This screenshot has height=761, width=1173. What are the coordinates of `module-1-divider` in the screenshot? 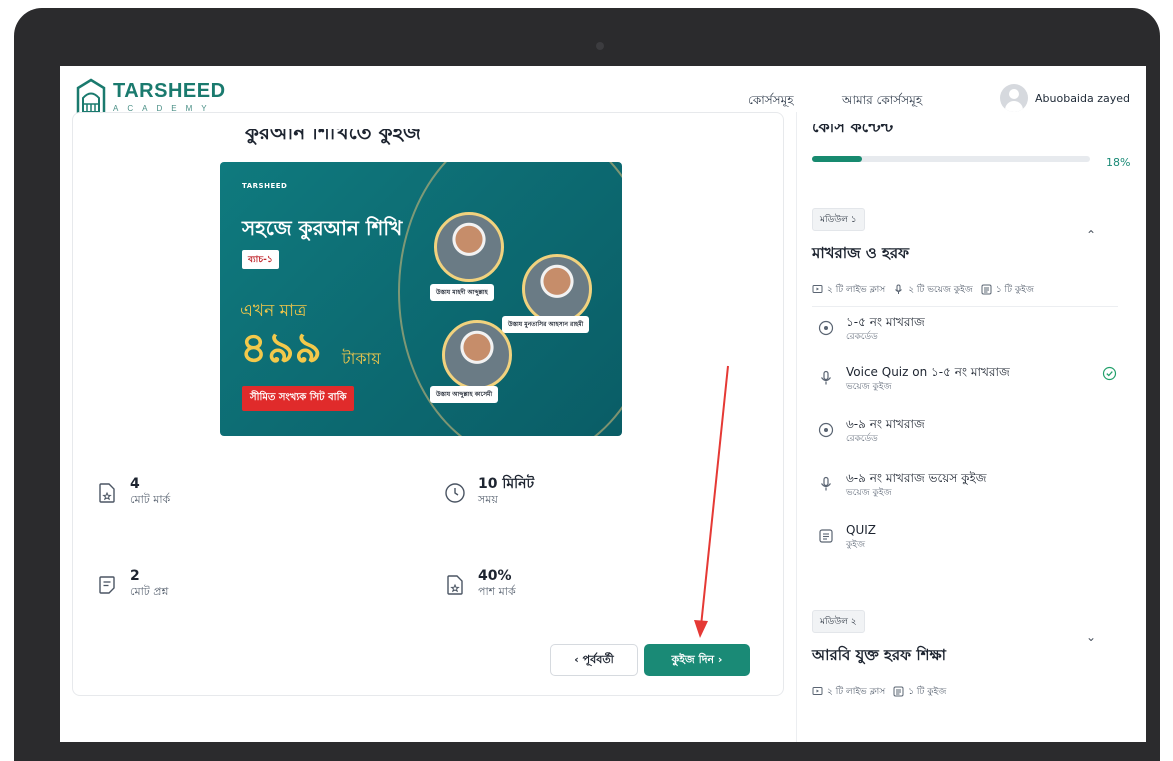 It's located at (965, 306).